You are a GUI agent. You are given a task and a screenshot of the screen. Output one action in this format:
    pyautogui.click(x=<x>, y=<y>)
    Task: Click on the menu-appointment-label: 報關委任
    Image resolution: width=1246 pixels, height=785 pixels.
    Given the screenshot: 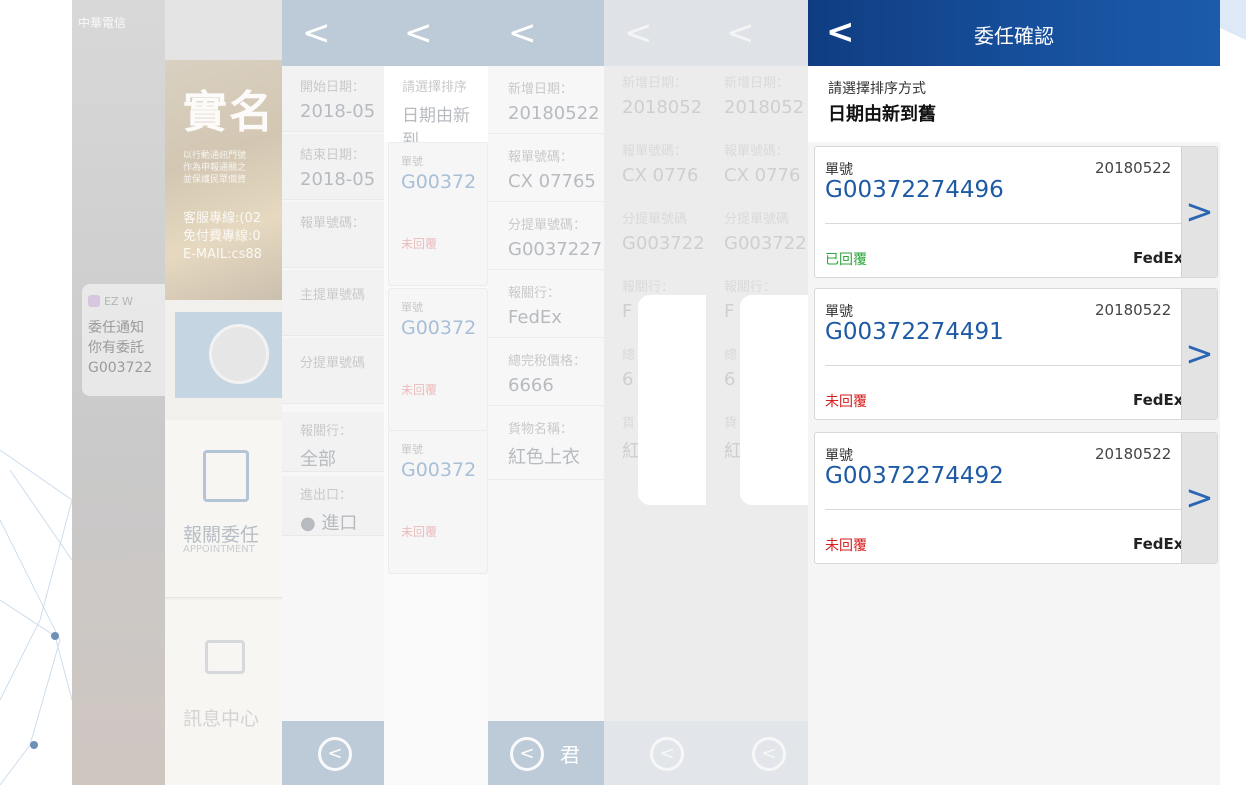 What is the action you would take?
    pyautogui.click(x=221, y=535)
    